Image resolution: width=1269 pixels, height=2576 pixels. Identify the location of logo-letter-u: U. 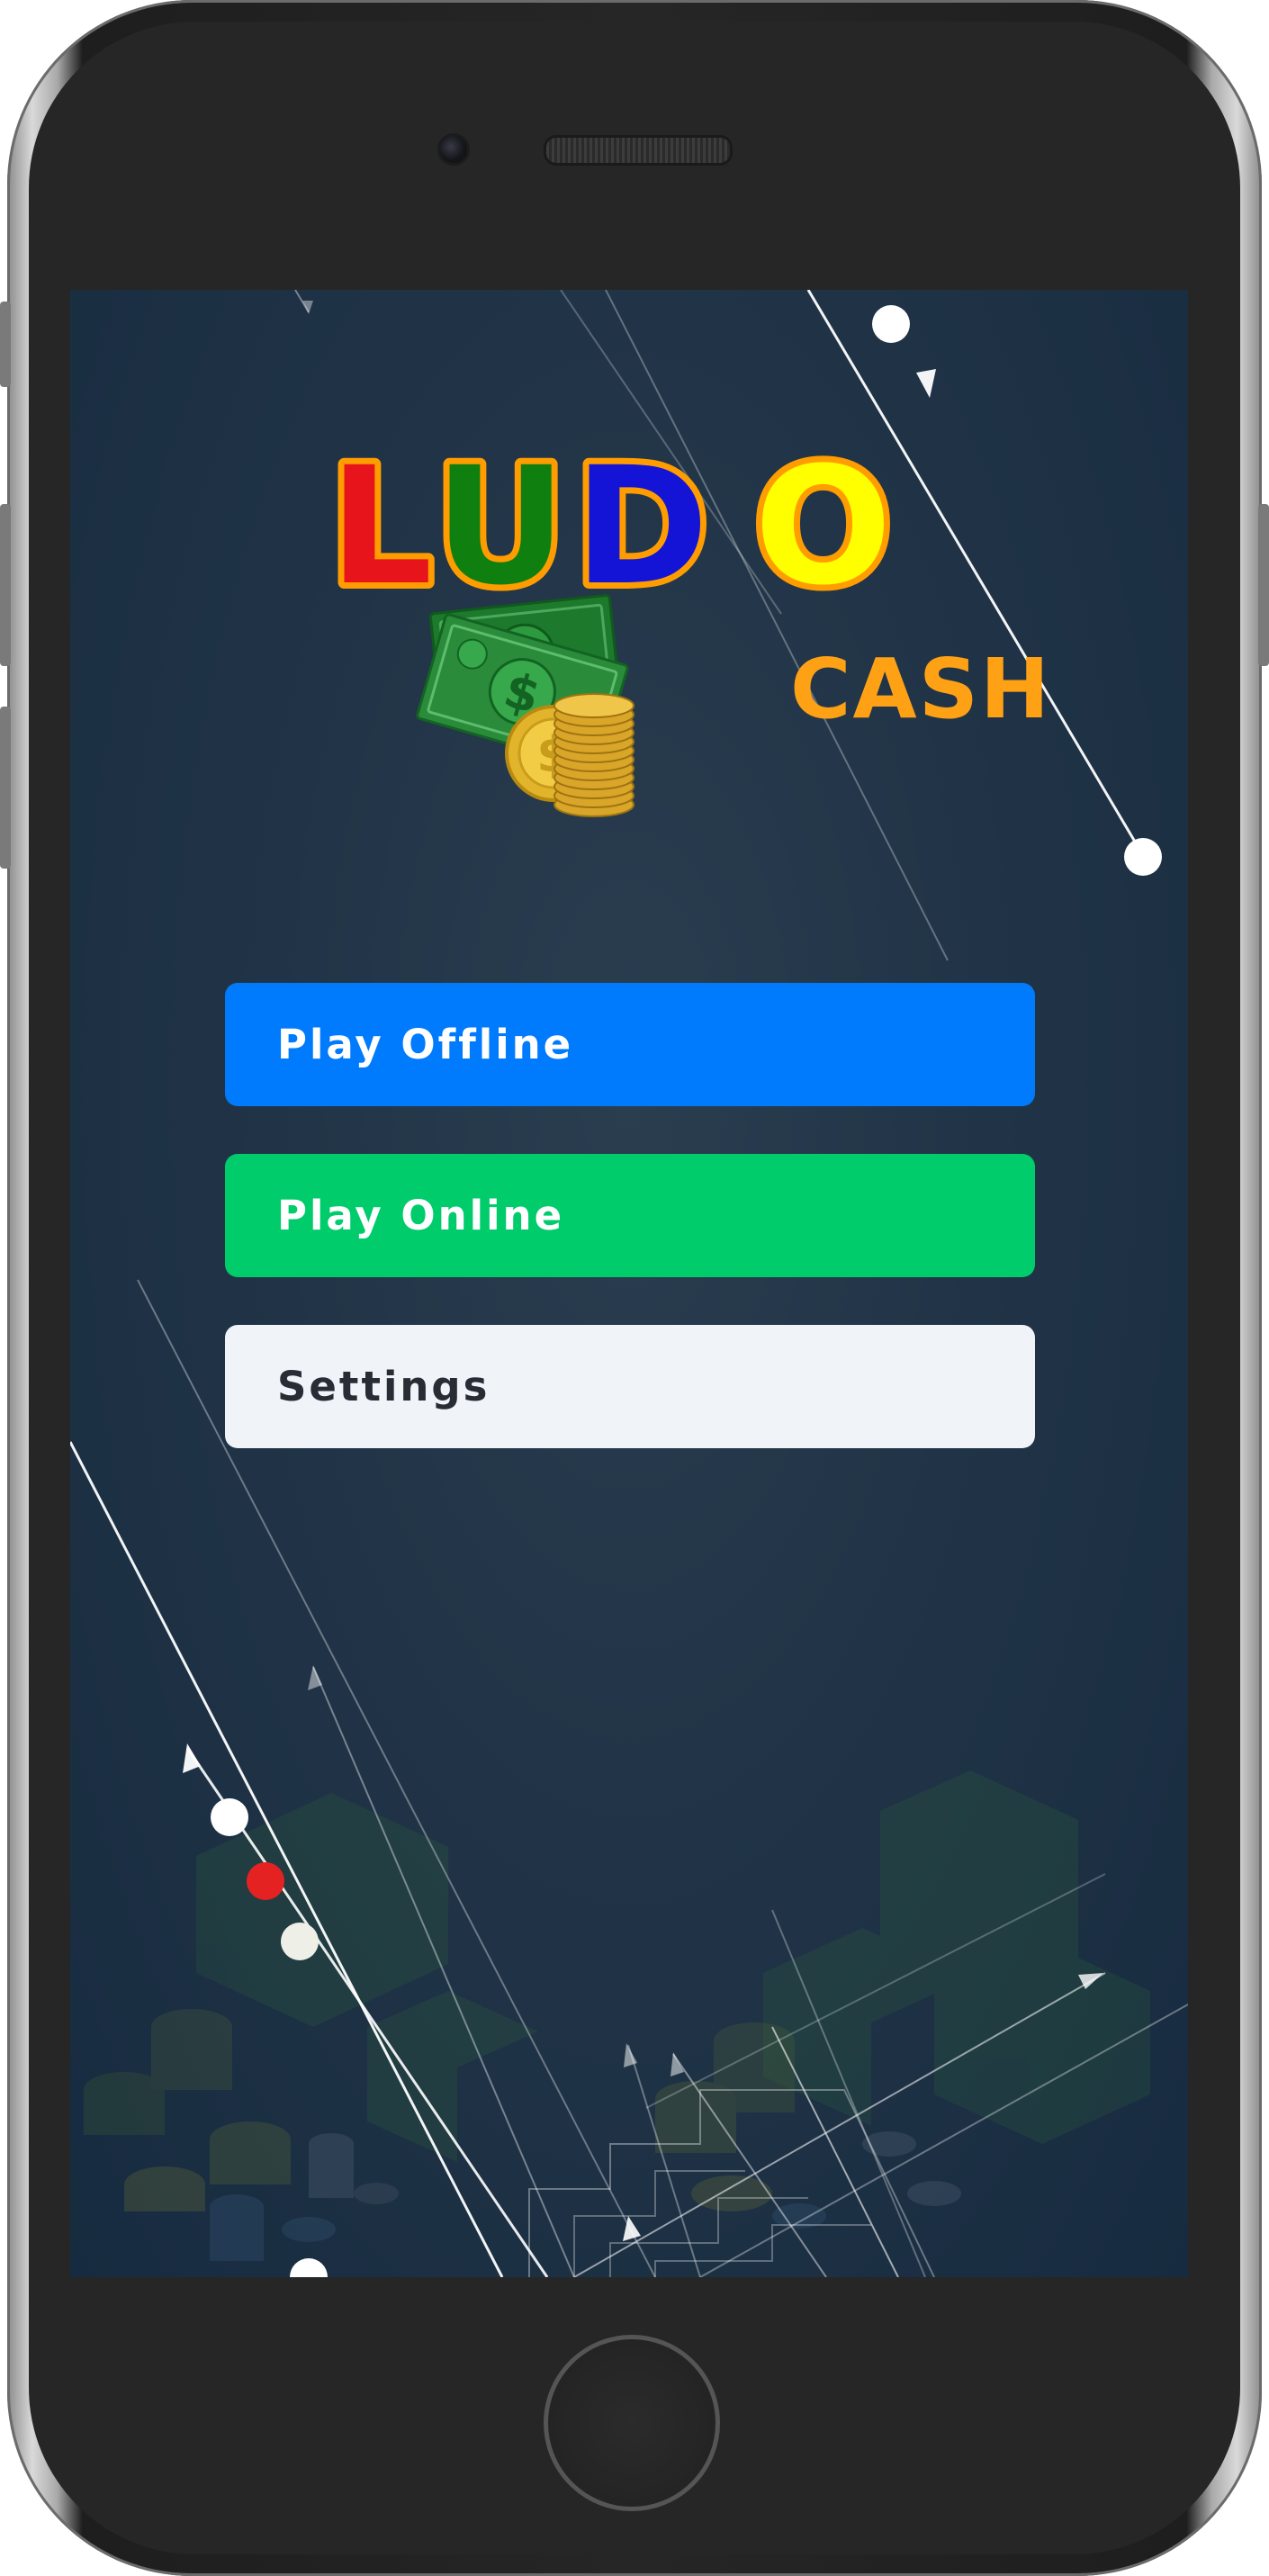
(500, 527).